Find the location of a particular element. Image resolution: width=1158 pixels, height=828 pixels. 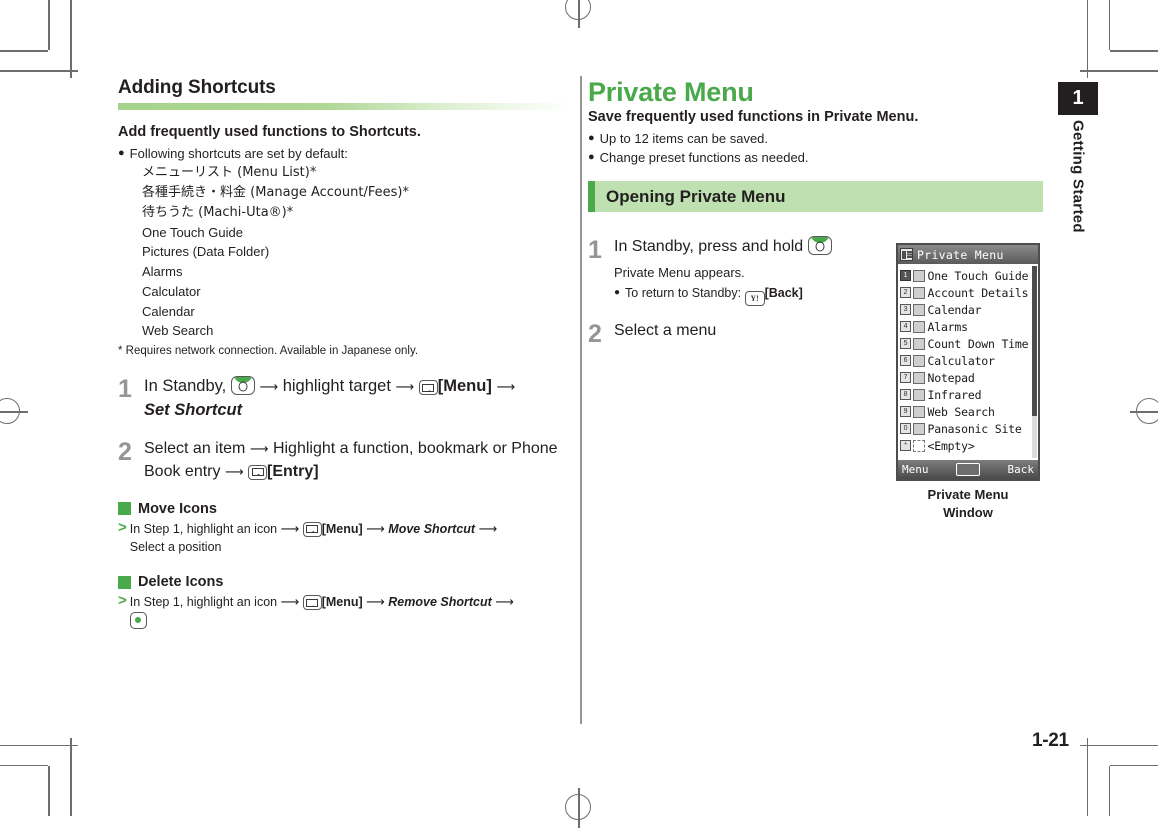

chapter-number-tab: 1 is located at coordinates (1078, 98).